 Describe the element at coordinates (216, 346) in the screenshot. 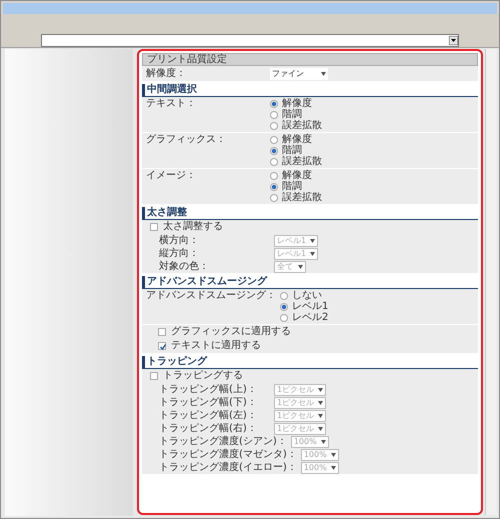

I see `checkbox-label: テキストに適用する` at that location.